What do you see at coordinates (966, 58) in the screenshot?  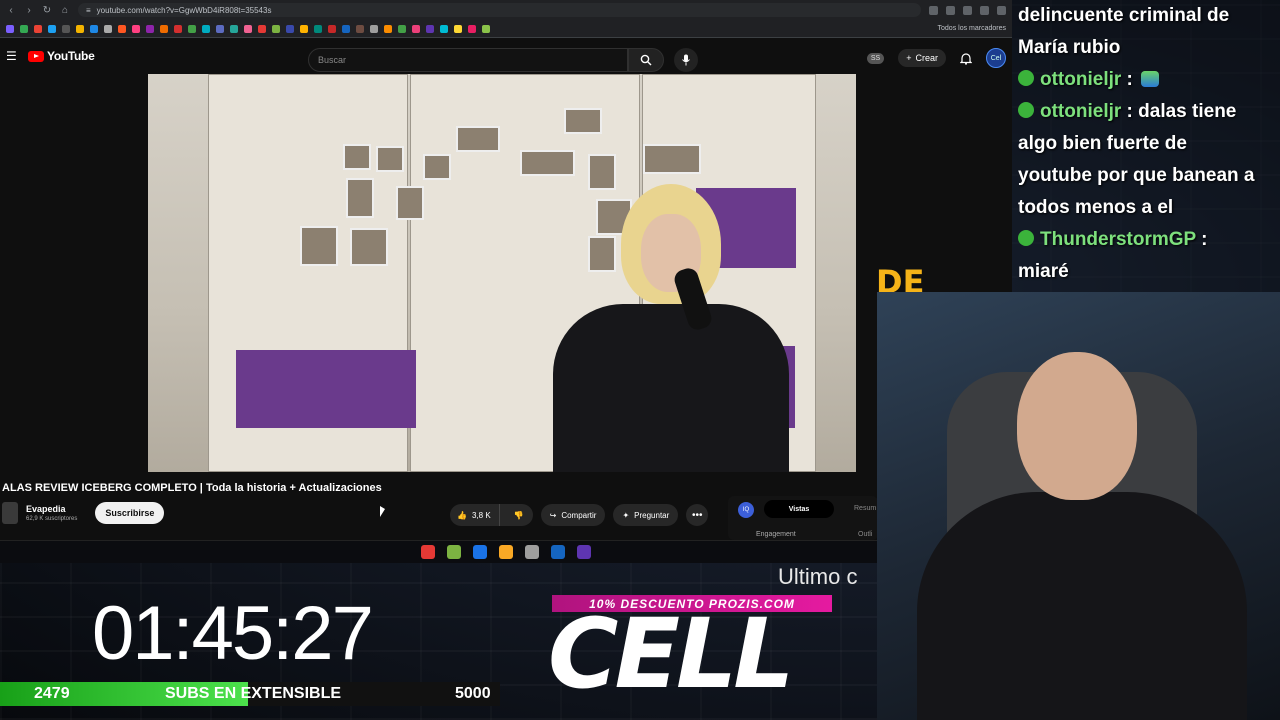 I see `notifications-bell-icon` at bounding box center [966, 58].